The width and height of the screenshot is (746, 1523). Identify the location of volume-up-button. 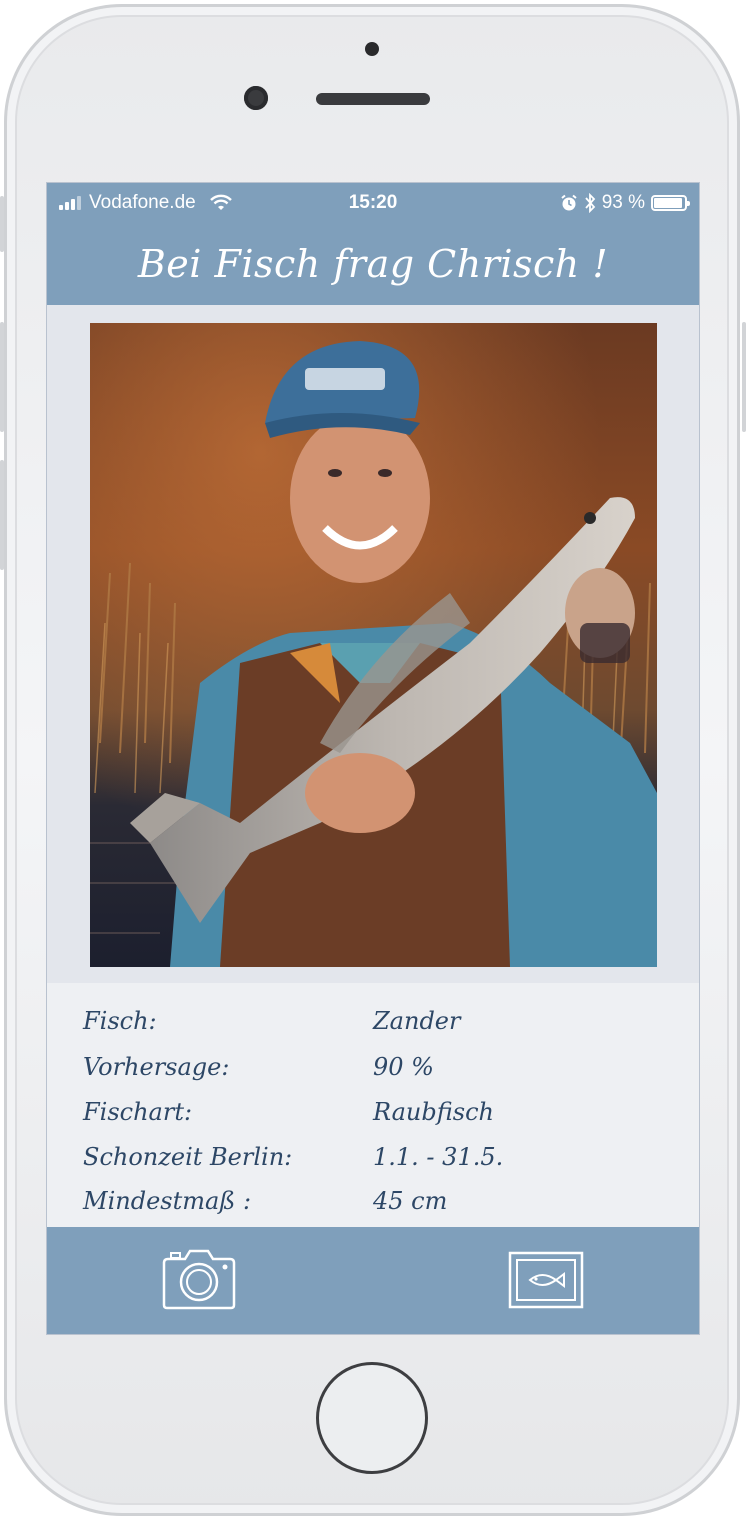
(2, 377).